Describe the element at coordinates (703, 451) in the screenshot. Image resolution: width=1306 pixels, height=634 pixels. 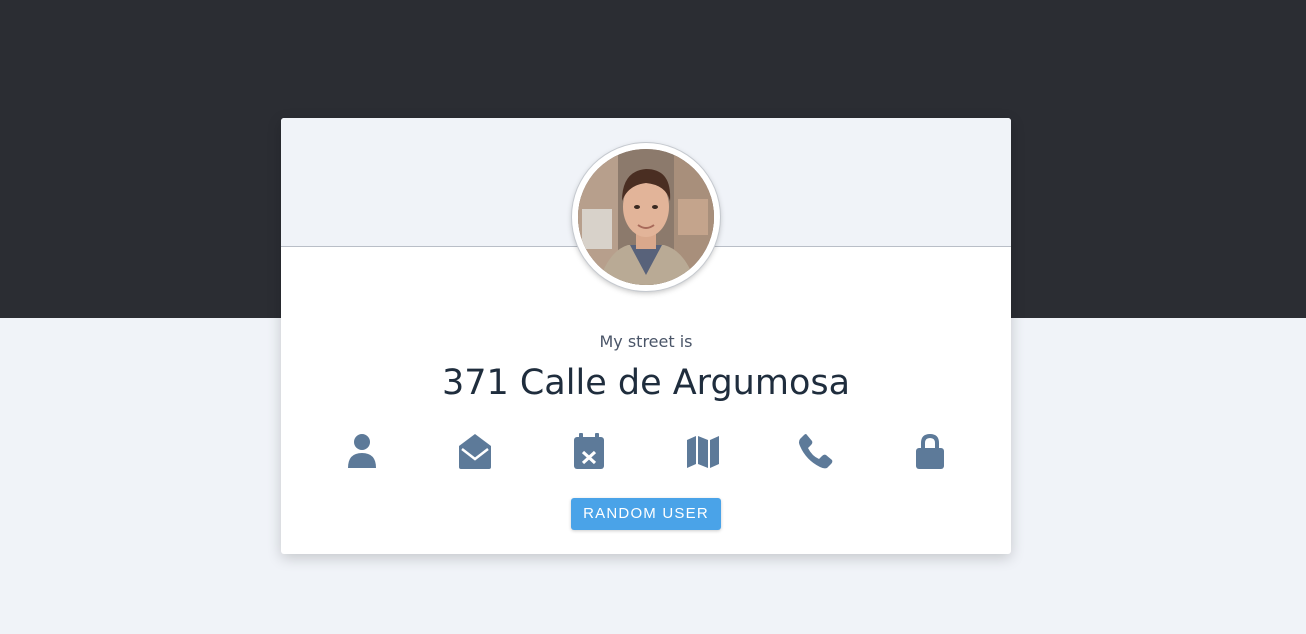
I see `map-icon` at that location.